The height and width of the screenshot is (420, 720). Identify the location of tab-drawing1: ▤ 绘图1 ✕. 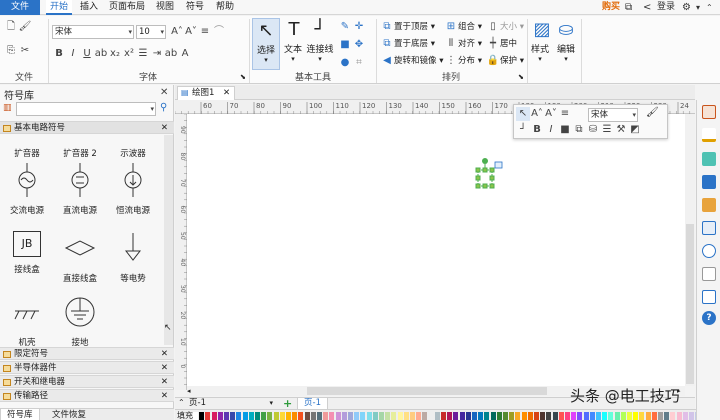
(206, 93).